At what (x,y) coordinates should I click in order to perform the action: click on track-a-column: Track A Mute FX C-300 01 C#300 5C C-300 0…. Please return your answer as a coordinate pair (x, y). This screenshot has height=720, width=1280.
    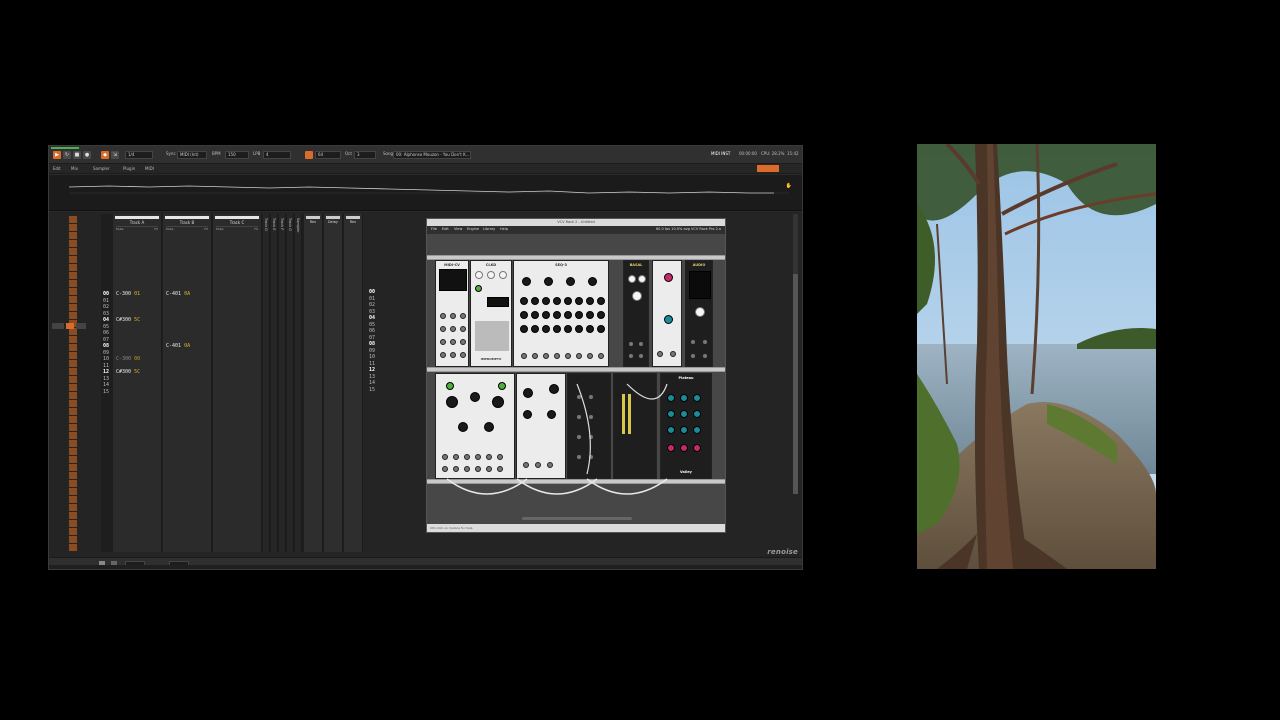
    Looking at the image, I should click on (137, 383).